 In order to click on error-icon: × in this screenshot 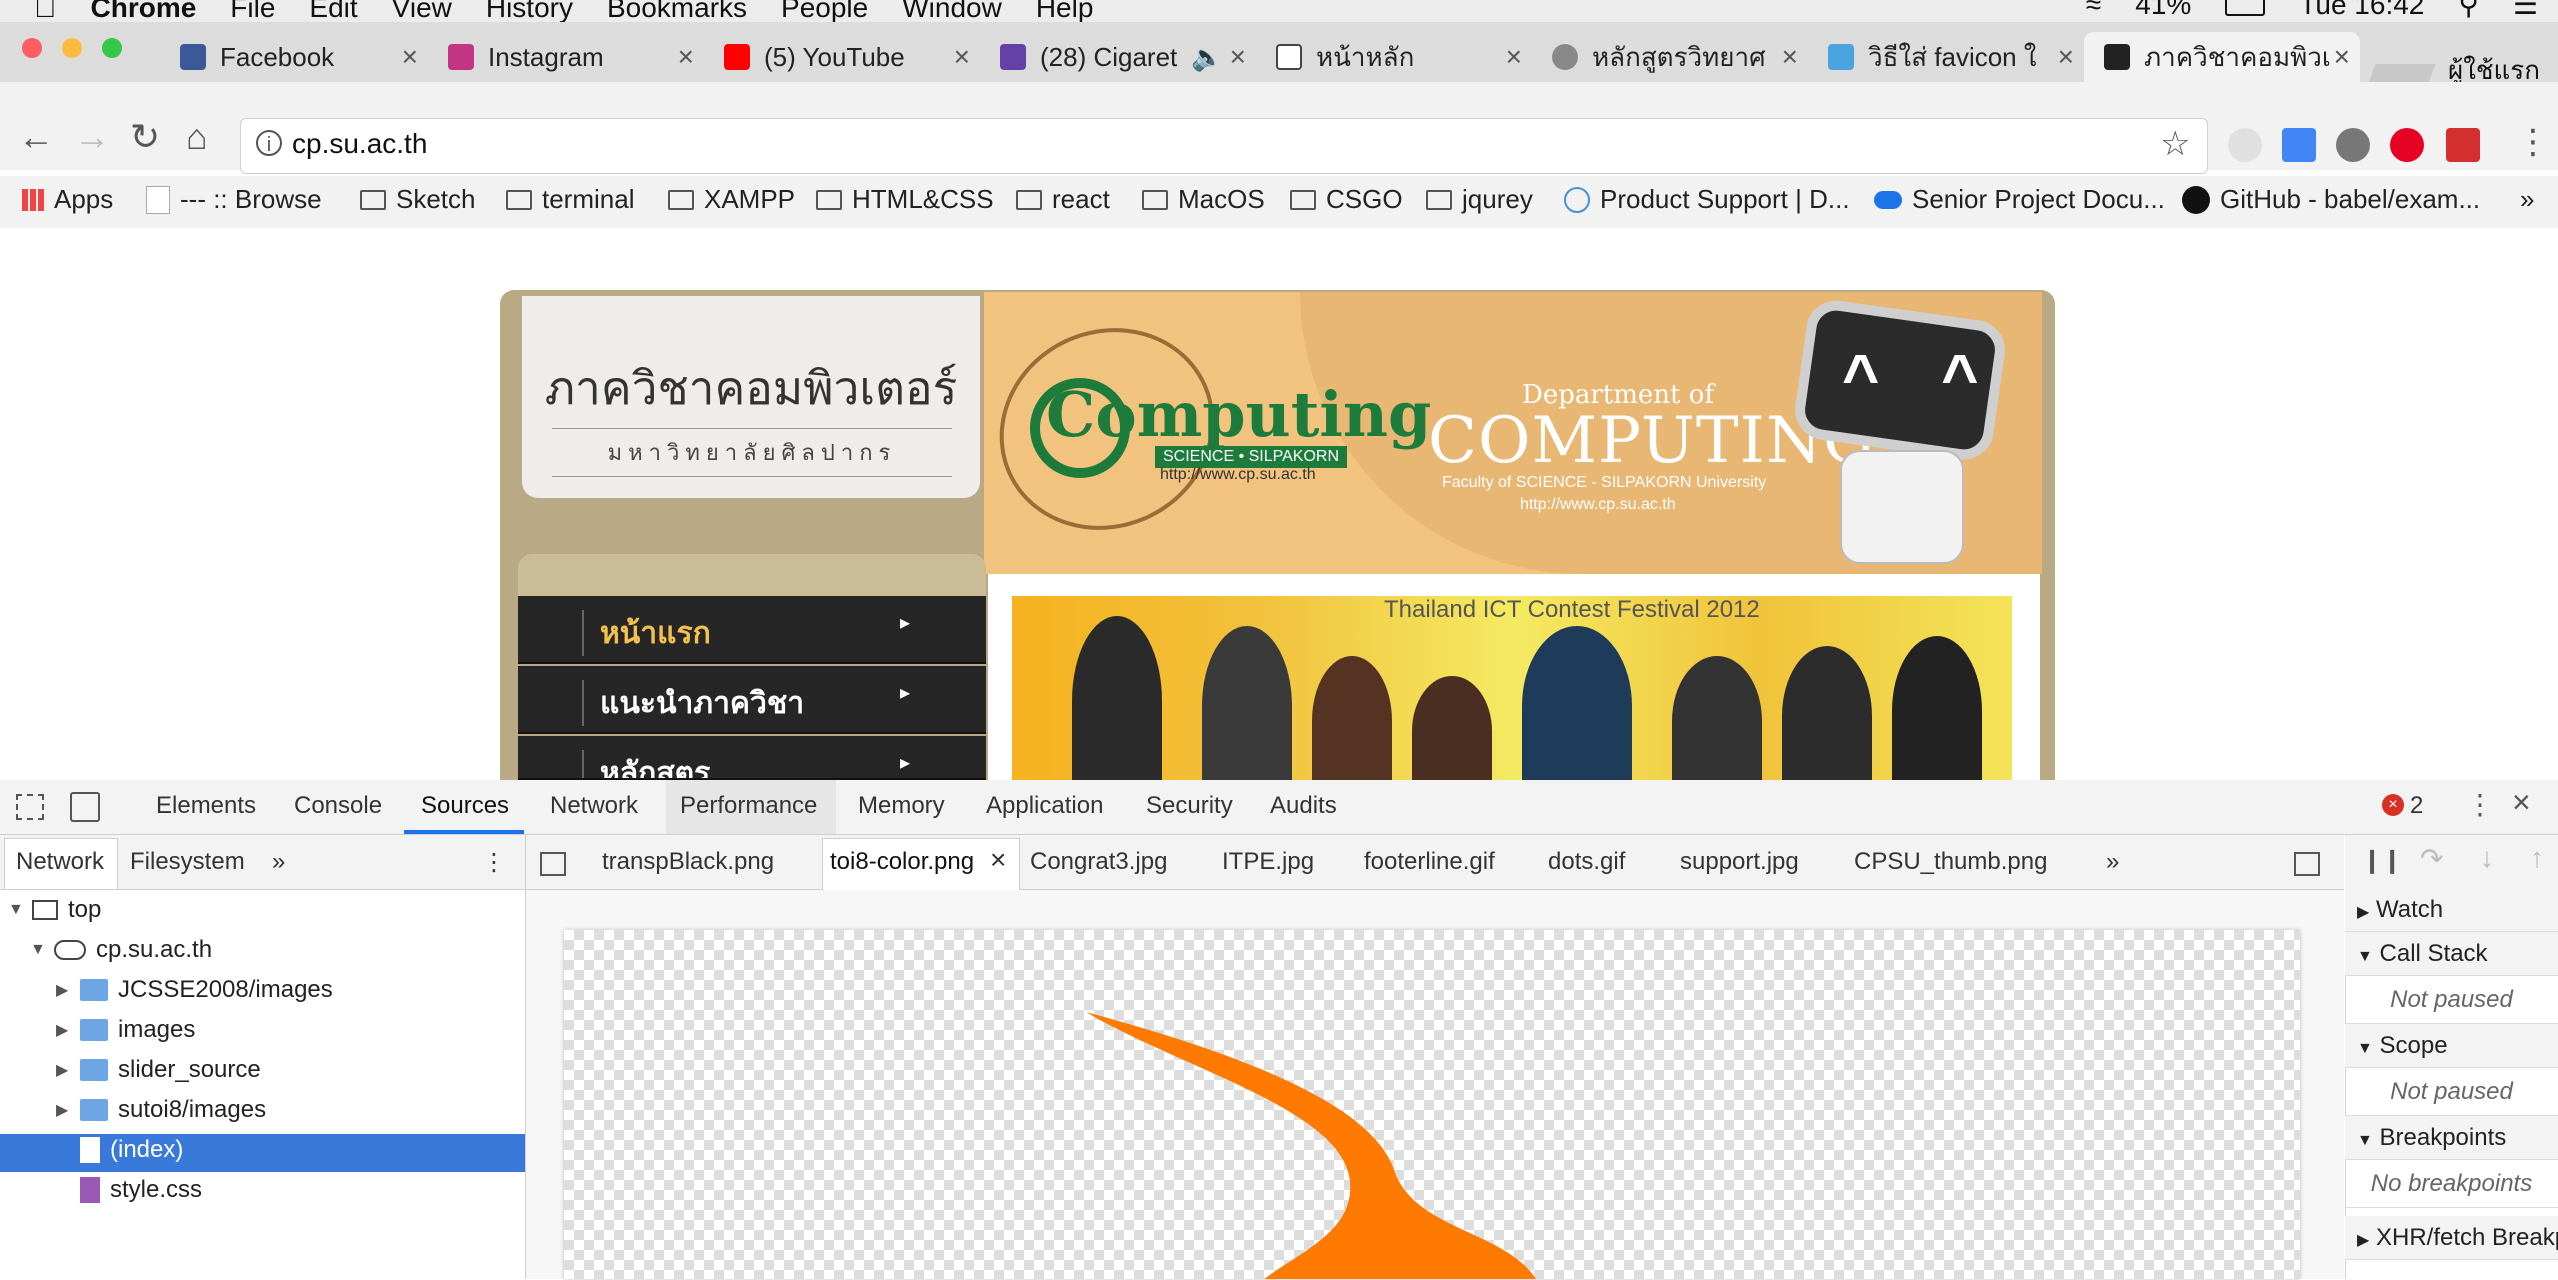, I will do `click(2393, 805)`.